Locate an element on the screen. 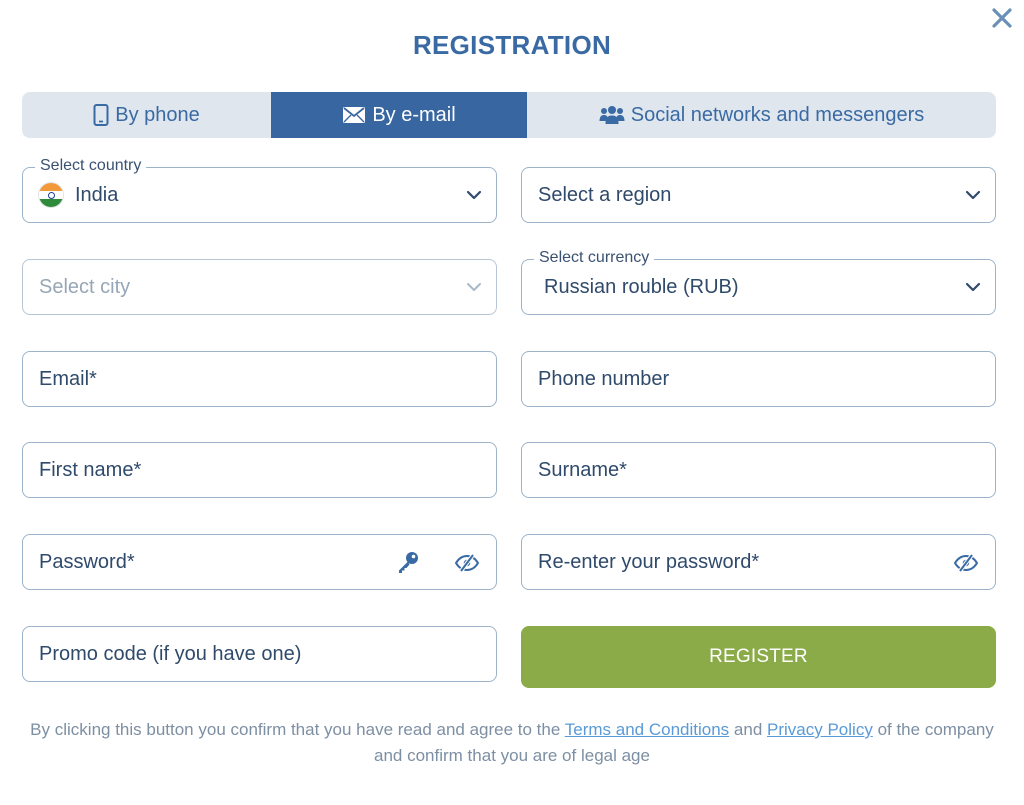  surname-field: Surname* is located at coordinates (758, 470).